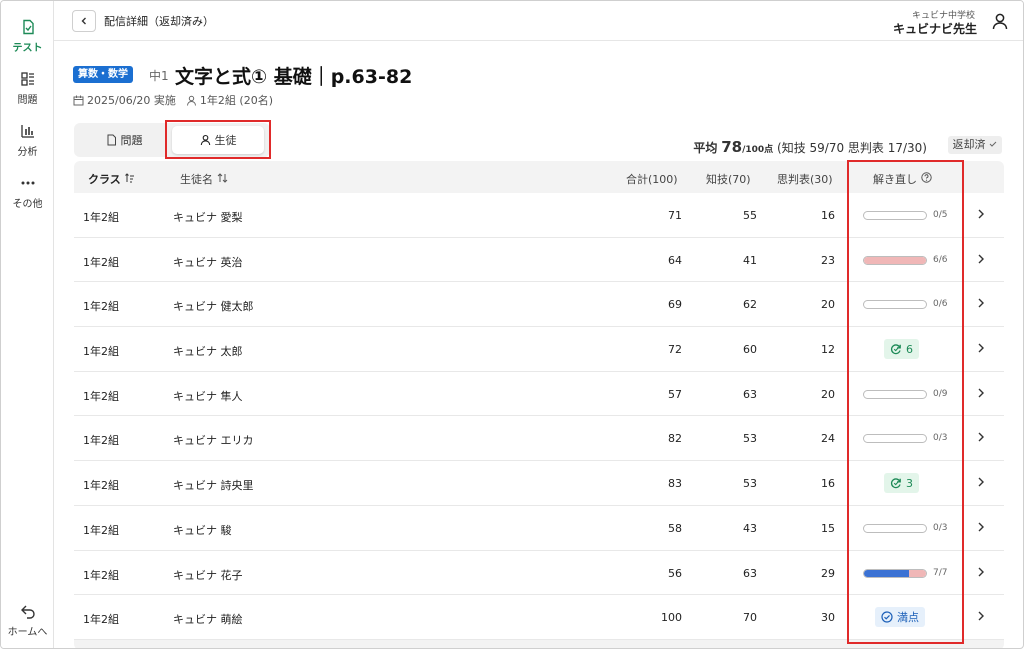  Describe the element at coordinates (27, 204) in the screenshot. I see `sidebar-item-label: その他` at that location.